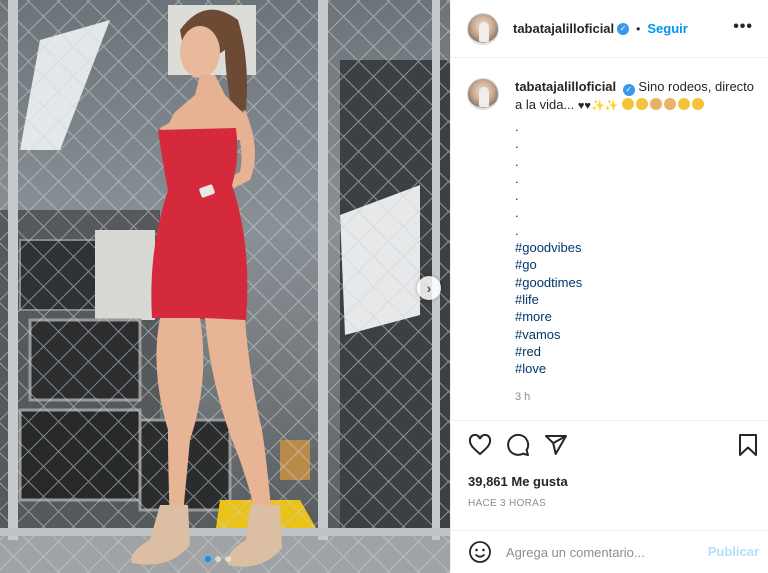 This screenshot has width=768, height=573. I want to click on header-username: tabatajalilloficial, so click(563, 28).